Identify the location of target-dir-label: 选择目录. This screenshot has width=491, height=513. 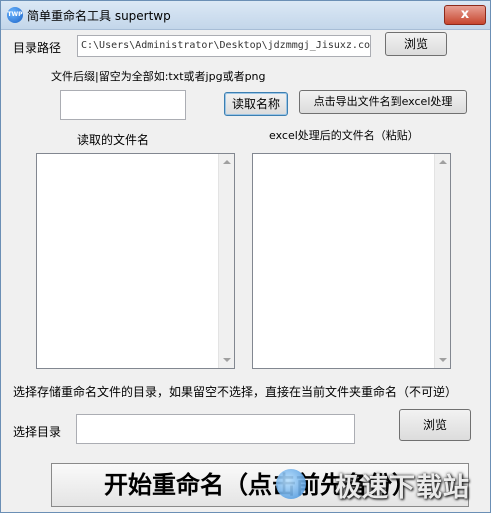
(37, 432).